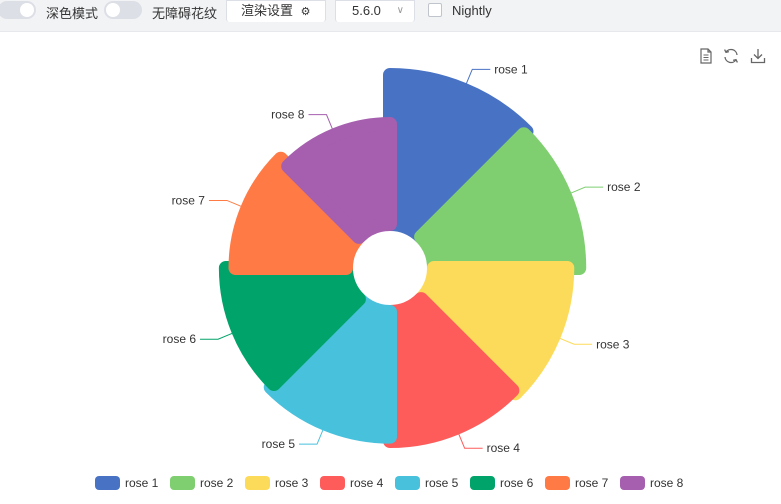  I want to click on data-label-6: rose 6, so click(180, 339).